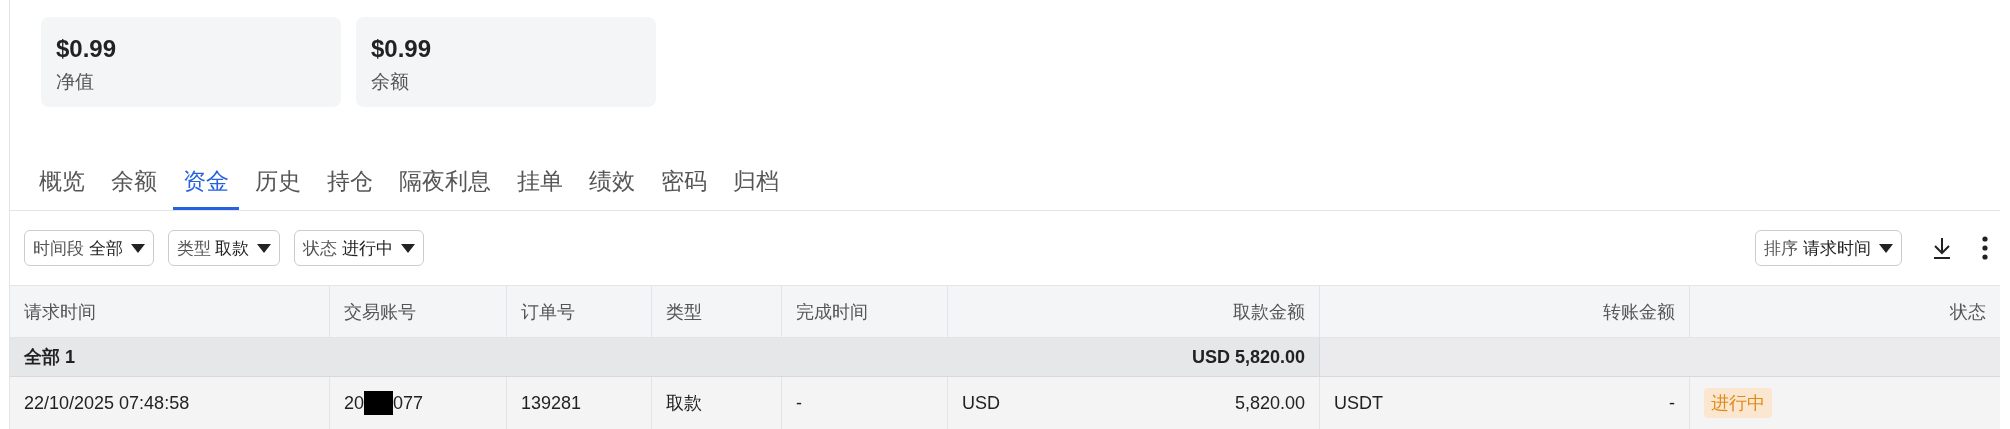 The image size is (2010, 429). I want to click on card-label: 余额, so click(390, 82).